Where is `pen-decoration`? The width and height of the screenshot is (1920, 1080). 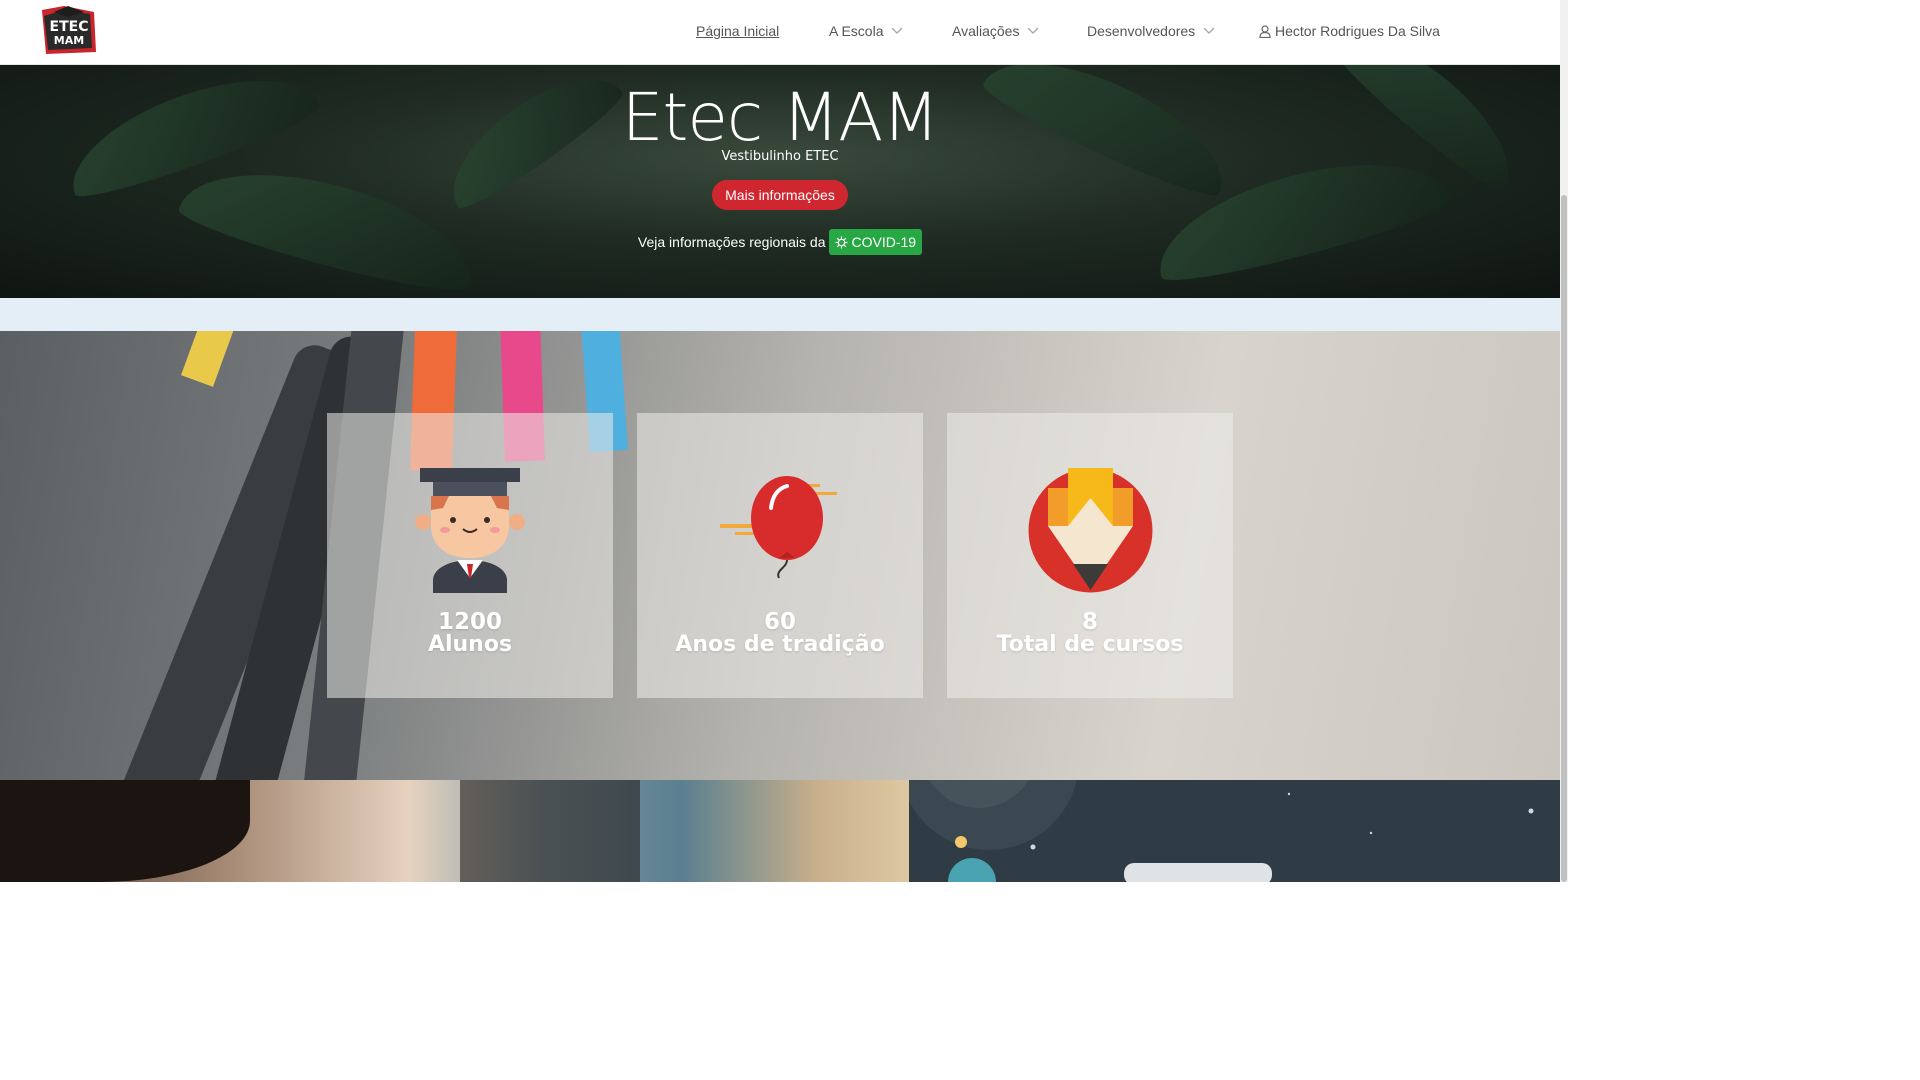
pen-decoration is located at coordinates (216, 359).